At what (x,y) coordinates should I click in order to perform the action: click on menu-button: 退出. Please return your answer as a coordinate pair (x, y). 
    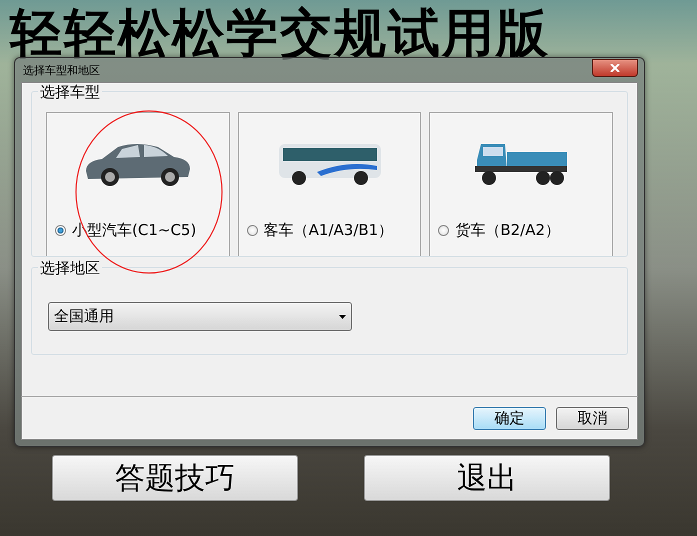
    Looking at the image, I should click on (487, 478).